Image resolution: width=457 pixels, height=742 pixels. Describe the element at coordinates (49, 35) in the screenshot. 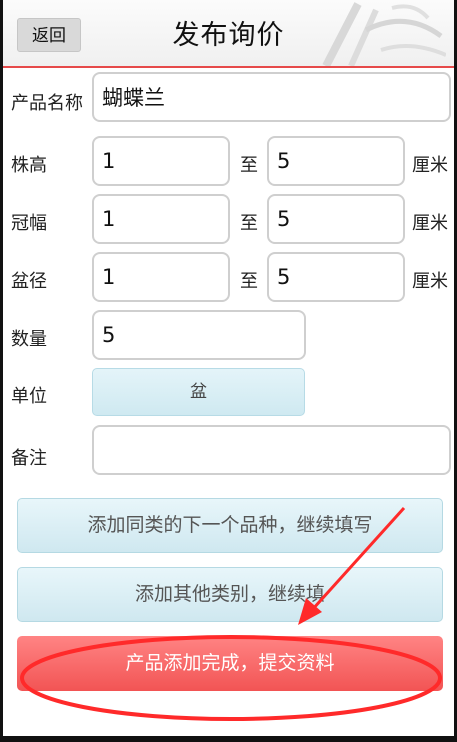

I see `back-button: 返回` at that location.